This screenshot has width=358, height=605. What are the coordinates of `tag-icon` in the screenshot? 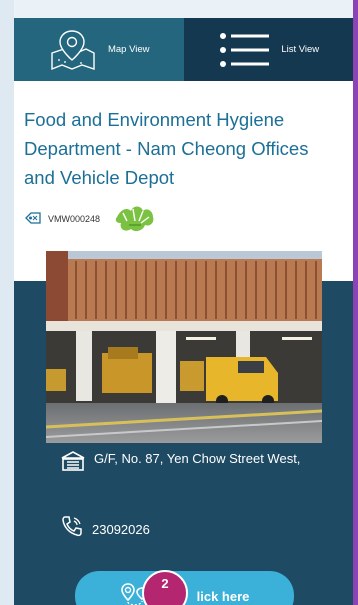 It's located at (33, 219).